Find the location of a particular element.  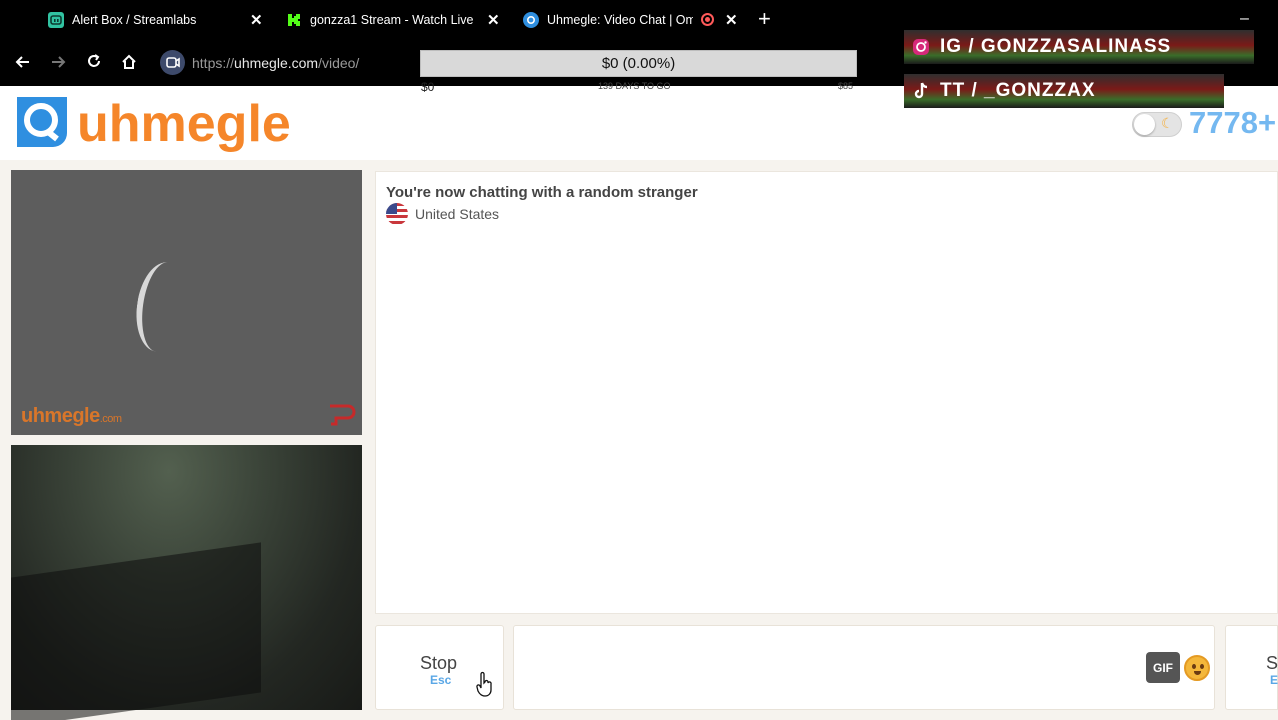

recording-icon is located at coordinates (707, 19).